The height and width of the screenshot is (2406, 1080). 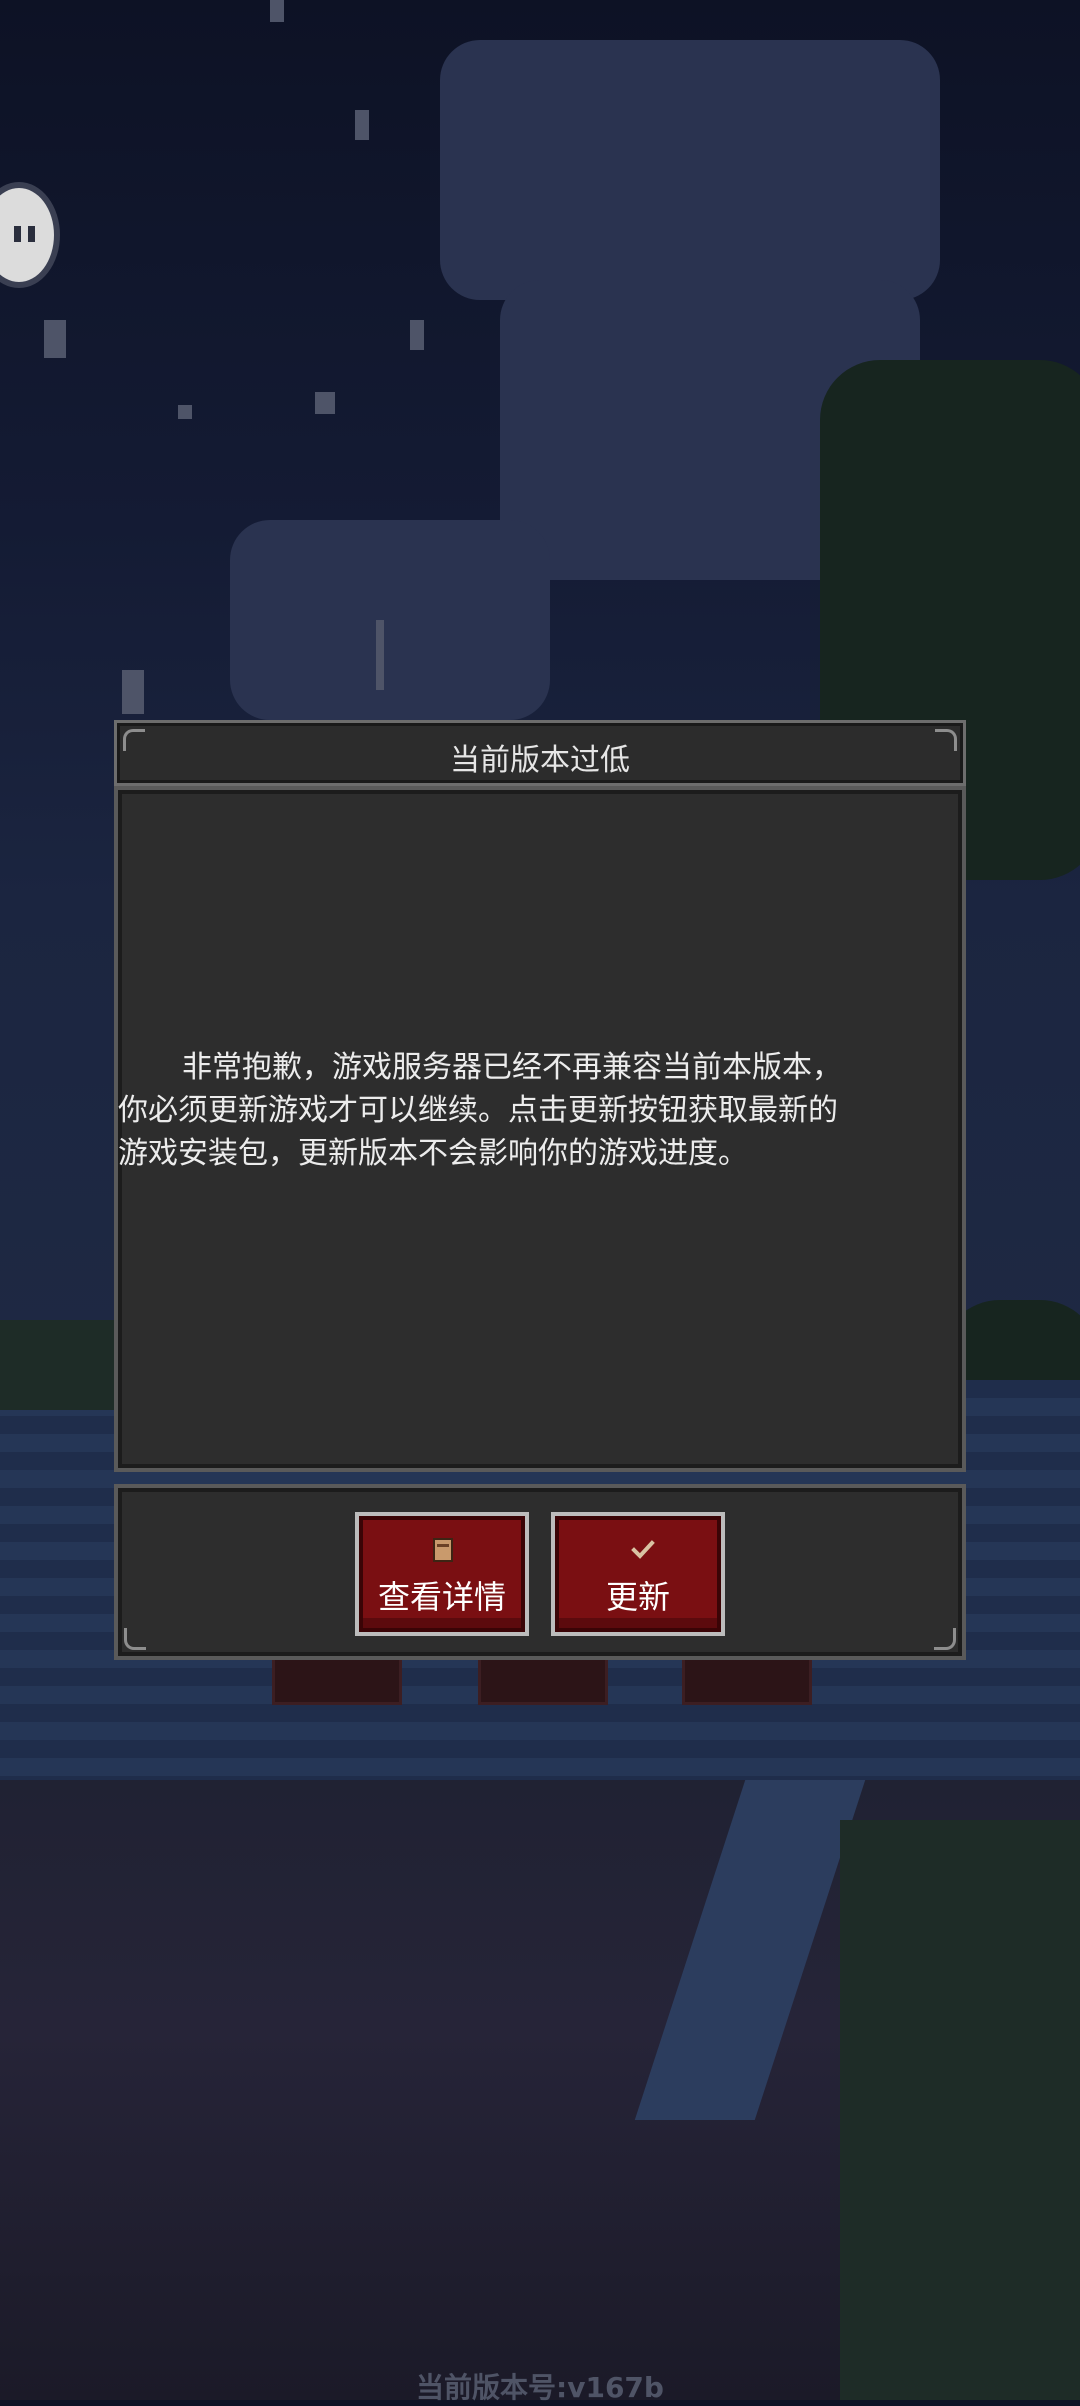 What do you see at coordinates (637, 1597) in the screenshot?
I see `update-label: 更新` at bounding box center [637, 1597].